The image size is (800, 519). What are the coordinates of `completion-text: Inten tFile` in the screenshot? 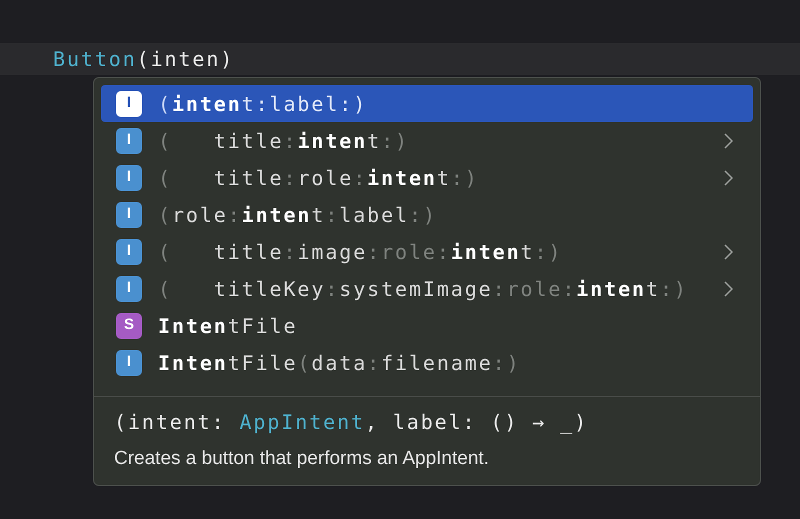 It's located at (228, 326).